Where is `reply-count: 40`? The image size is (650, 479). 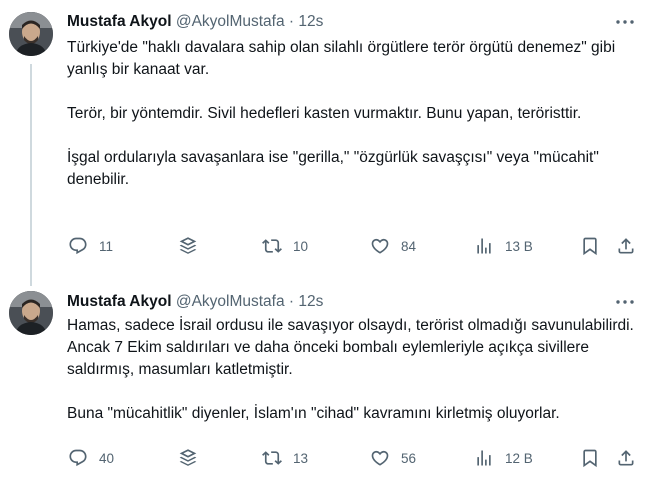
reply-count: 40 is located at coordinates (107, 458).